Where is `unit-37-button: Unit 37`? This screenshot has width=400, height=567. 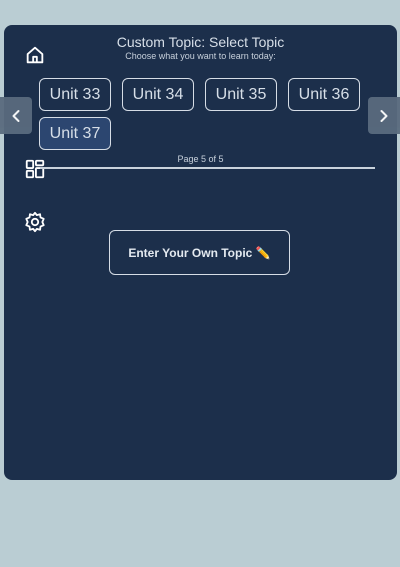 unit-37-button: Unit 37 is located at coordinates (75, 133).